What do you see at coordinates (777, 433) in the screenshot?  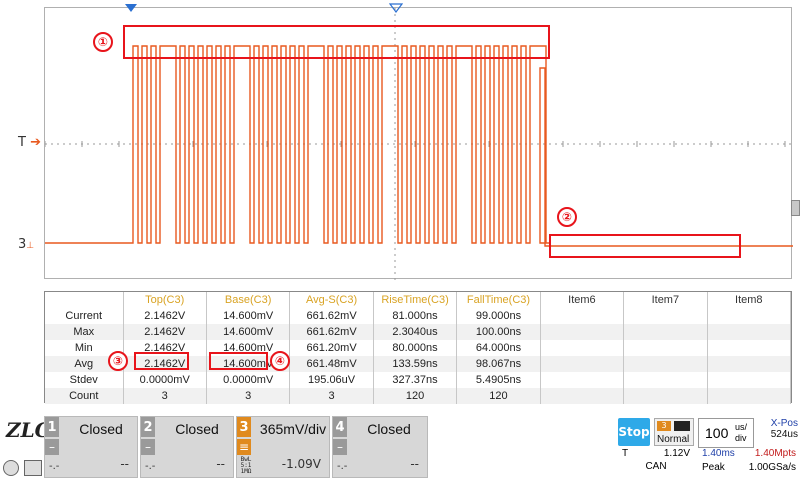 I see `x-position-box: X-Pos 524us` at bounding box center [777, 433].